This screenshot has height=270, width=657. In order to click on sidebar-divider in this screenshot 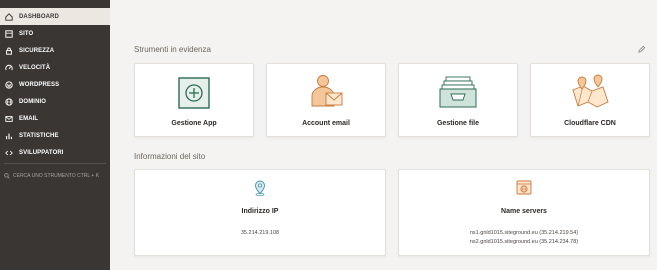, I will do `click(55, 163)`.